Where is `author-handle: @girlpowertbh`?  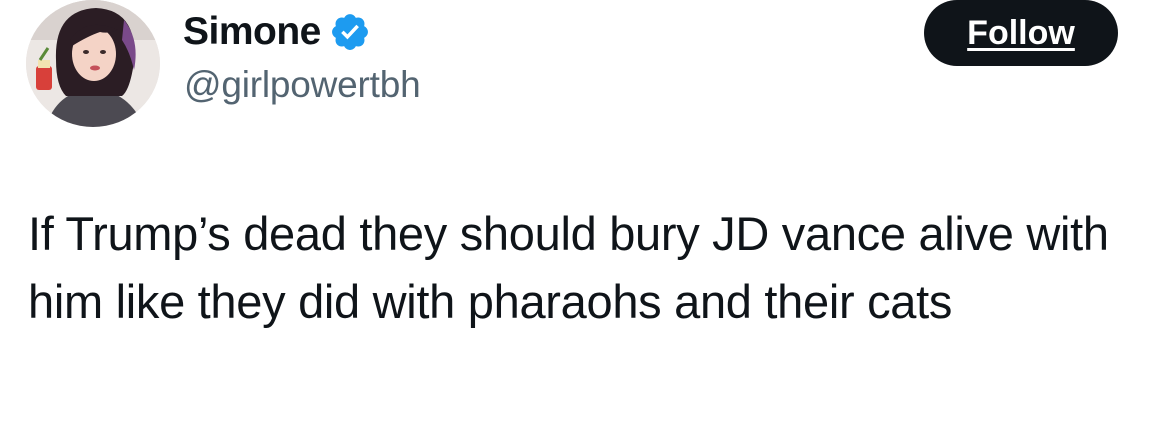 author-handle: @girlpowertbh is located at coordinates (302, 85).